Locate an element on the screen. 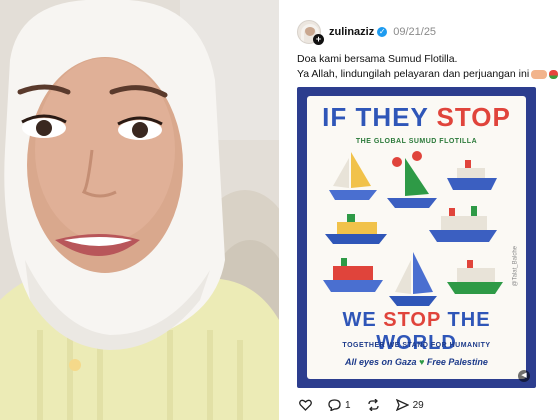  poster-footer-b: Free Palestine is located at coordinates (456, 362).